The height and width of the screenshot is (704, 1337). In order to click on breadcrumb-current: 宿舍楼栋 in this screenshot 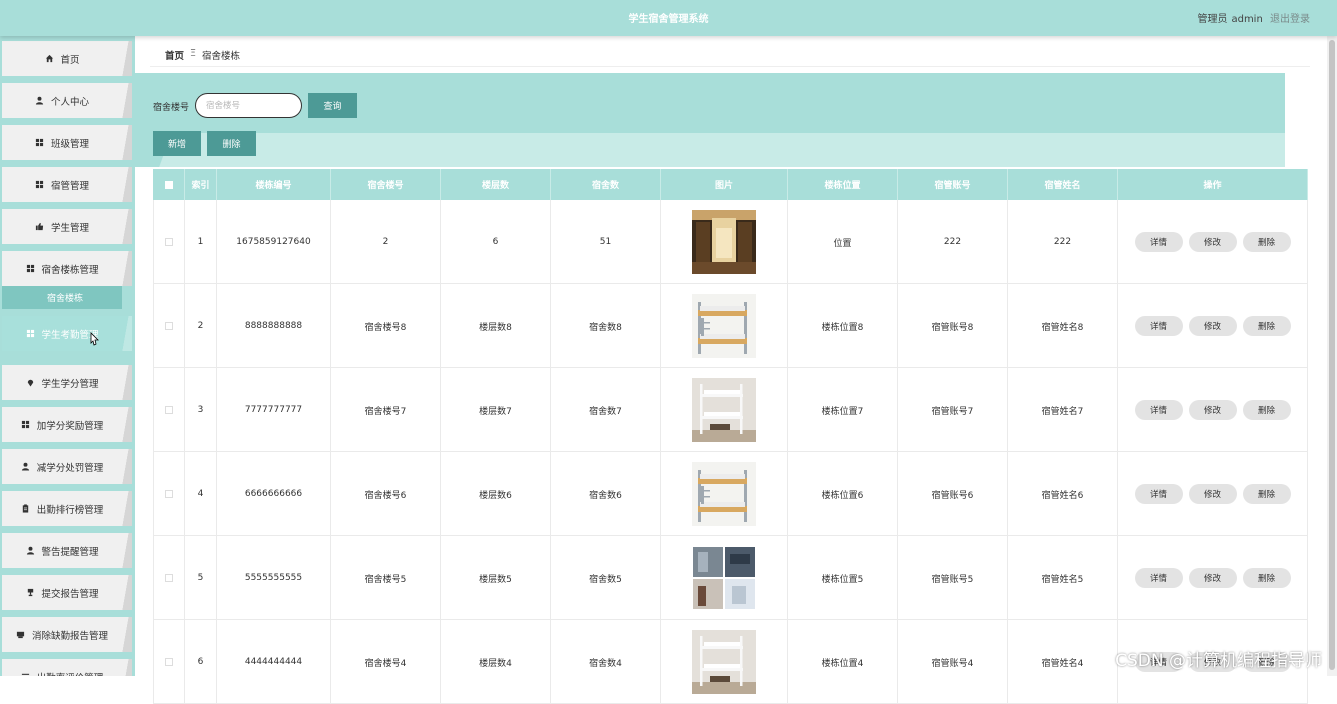, I will do `click(221, 56)`.